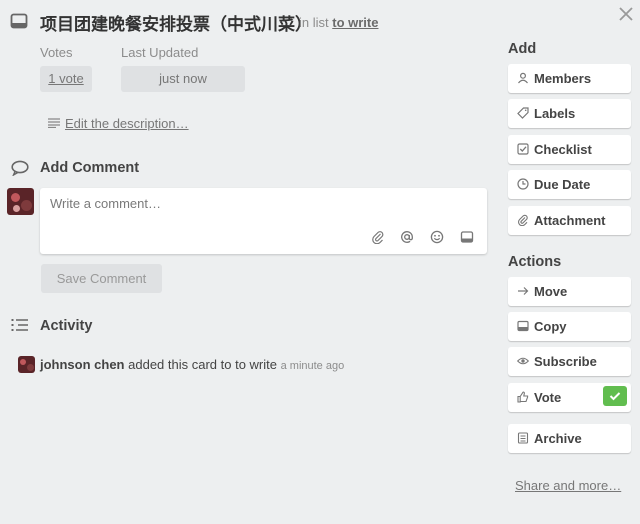 This screenshot has width=640, height=524. I want to click on archive-button: Archive, so click(569, 438).